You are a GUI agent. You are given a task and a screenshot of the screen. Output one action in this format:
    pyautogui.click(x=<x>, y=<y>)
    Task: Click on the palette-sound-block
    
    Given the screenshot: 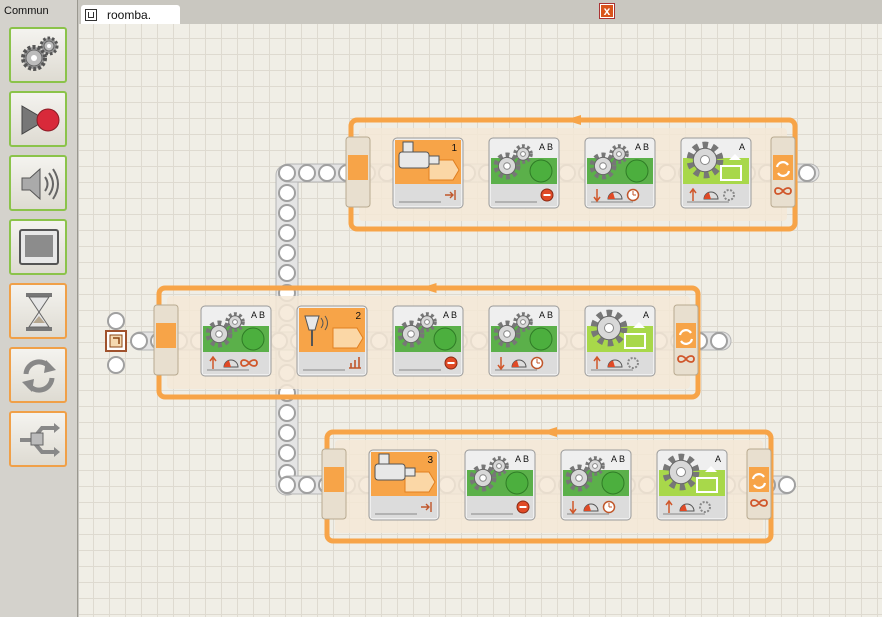 What is the action you would take?
    pyautogui.click(x=38, y=183)
    